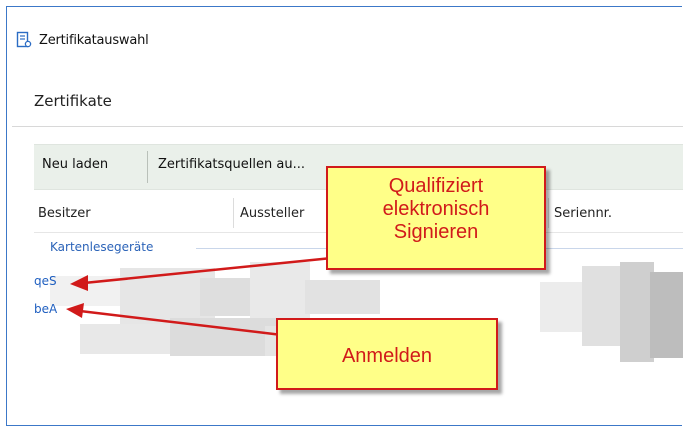 The image size is (683, 428). Describe the element at coordinates (208, 270) in the screenshot. I see `arrow-to-qes` at that location.